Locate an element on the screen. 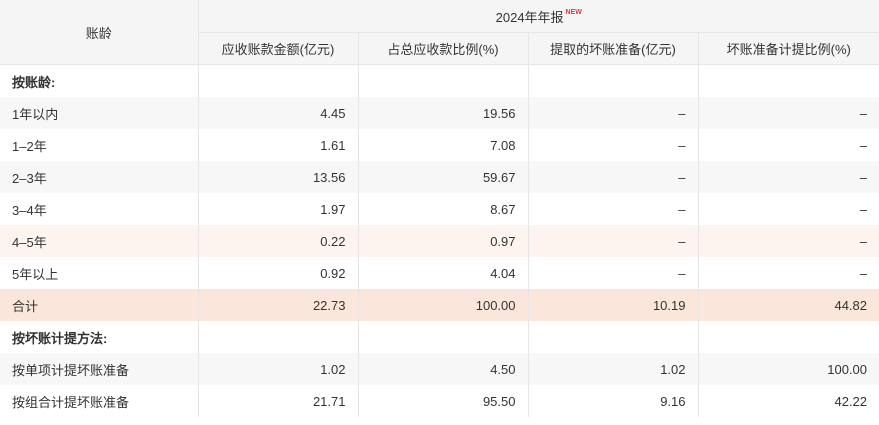 The width and height of the screenshot is (879, 425). cell-bad-debt-provision: 1.02 is located at coordinates (613, 369).